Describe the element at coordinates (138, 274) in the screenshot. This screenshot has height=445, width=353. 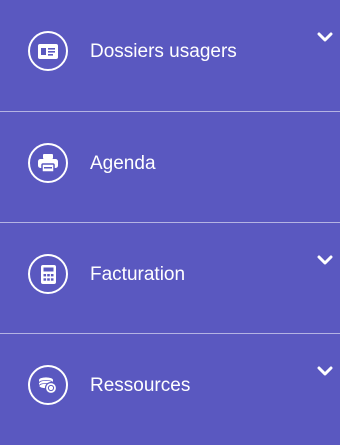
I see `sidebar-item-label: Facturation` at that location.